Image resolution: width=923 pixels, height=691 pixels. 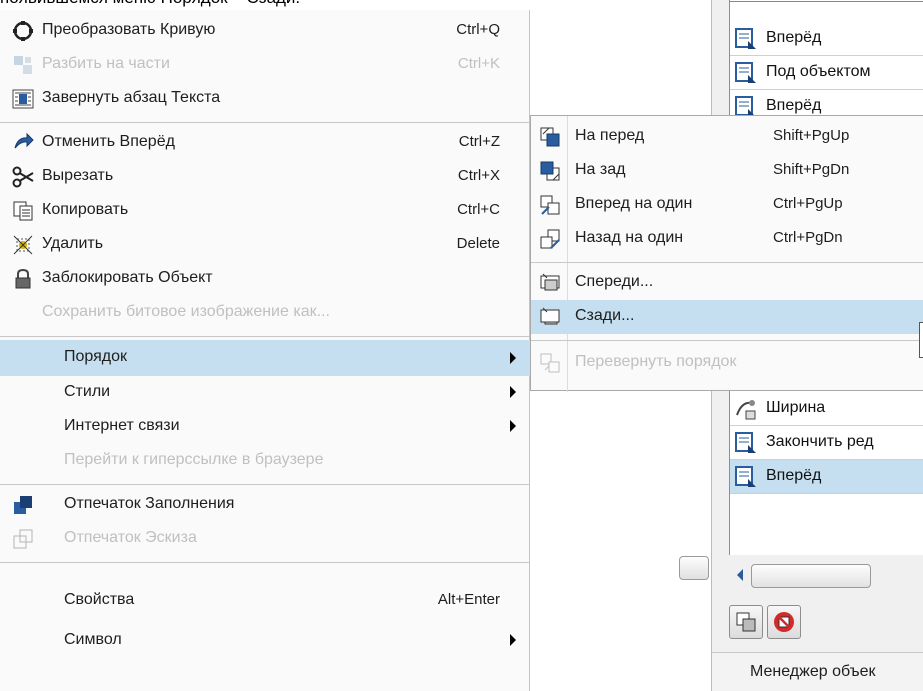 What do you see at coordinates (265, 211) in the screenshot?
I see `menu-item-copy: Копировать Ctrl+C` at bounding box center [265, 211].